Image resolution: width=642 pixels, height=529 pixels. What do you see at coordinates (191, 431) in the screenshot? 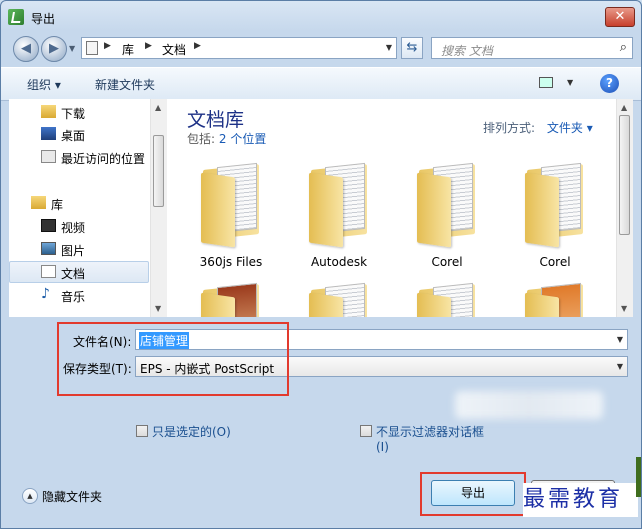
I see `only-selected-label: 只是选定的(O)` at bounding box center [191, 431].